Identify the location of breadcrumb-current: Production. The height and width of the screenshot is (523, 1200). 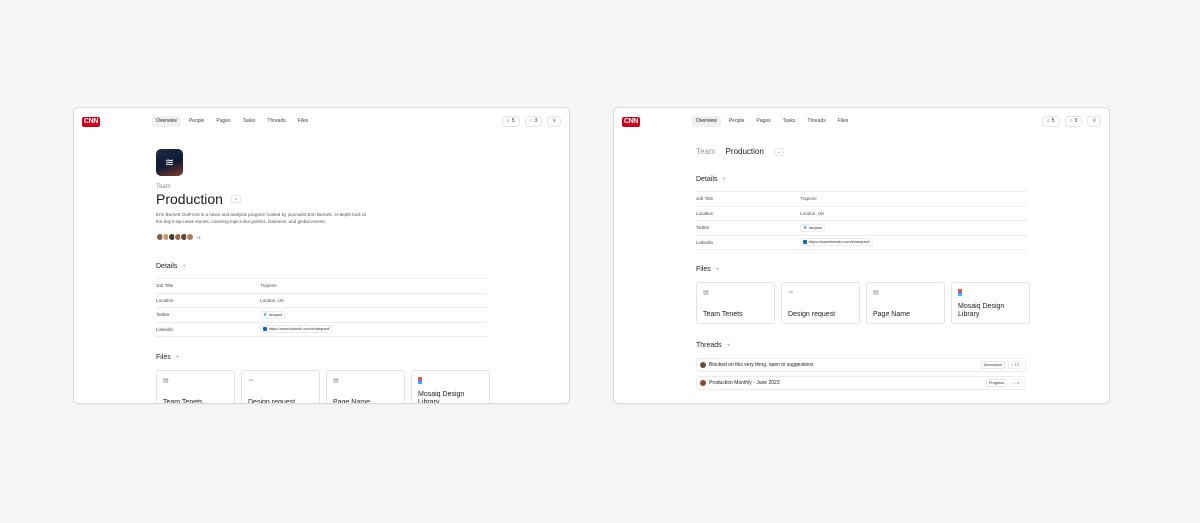
(744, 151).